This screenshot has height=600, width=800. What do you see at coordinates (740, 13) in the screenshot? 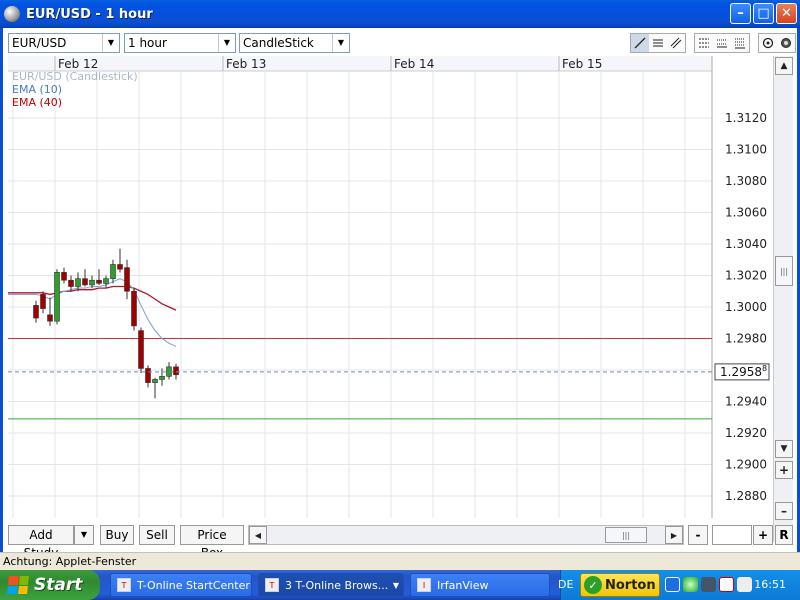
I see `minimize-button: –` at bounding box center [740, 13].